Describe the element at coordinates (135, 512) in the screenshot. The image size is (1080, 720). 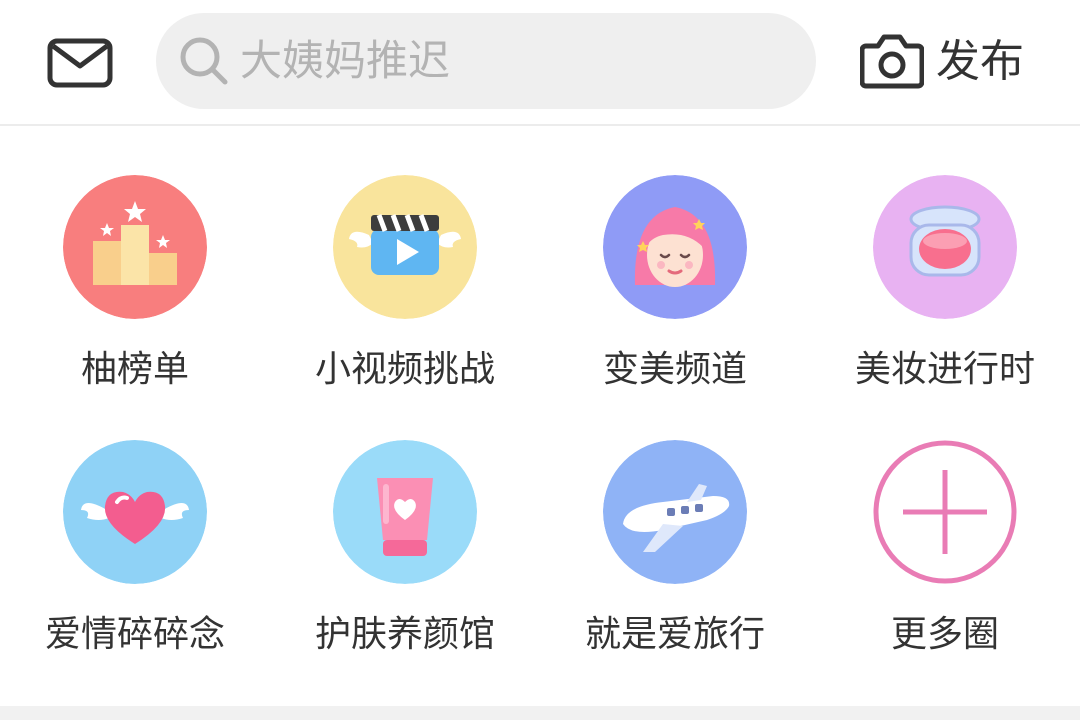
I see `winged-heart-icon` at that location.